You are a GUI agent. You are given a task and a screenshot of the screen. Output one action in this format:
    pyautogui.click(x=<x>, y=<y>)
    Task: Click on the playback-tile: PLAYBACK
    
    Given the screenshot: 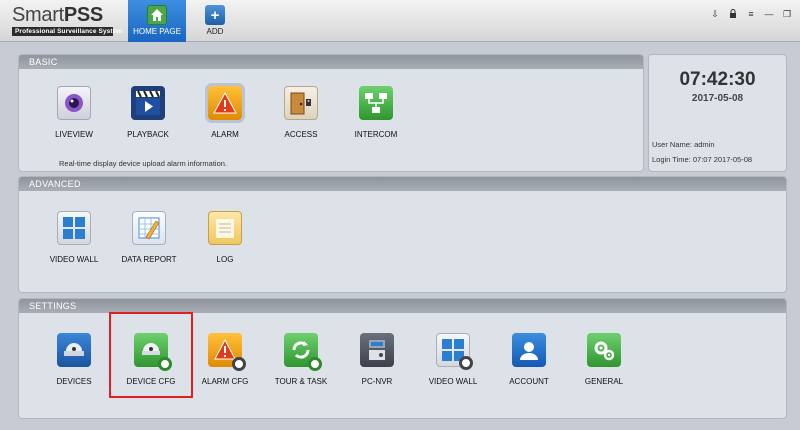 What is the action you would take?
    pyautogui.click(x=148, y=112)
    